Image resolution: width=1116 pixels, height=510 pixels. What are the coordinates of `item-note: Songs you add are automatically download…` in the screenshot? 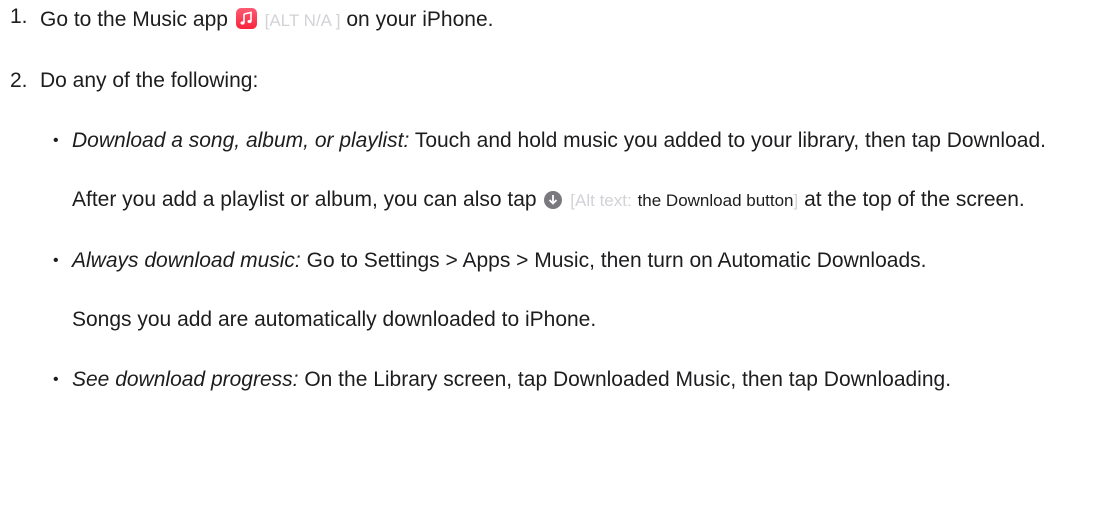 It's located at (578, 320).